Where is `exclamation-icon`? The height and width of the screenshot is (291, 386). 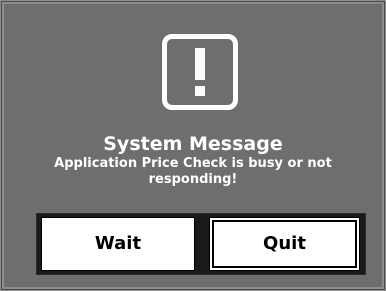 exclamation-icon is located at coordinates (200, 72).